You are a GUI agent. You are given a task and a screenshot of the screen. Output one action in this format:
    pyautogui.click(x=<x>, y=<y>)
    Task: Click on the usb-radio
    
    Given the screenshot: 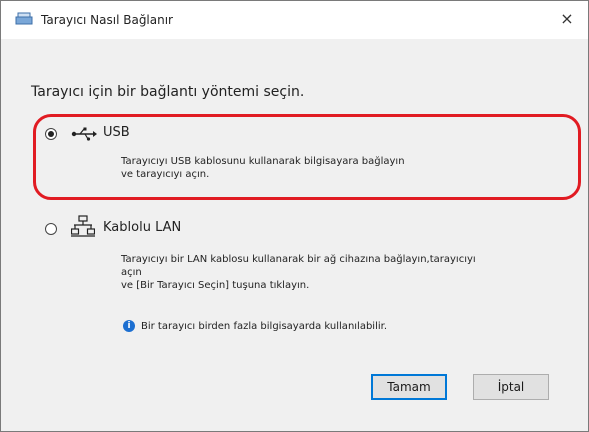 What is the action you would take?
    pyautogui.click(x=51, y=134)
    